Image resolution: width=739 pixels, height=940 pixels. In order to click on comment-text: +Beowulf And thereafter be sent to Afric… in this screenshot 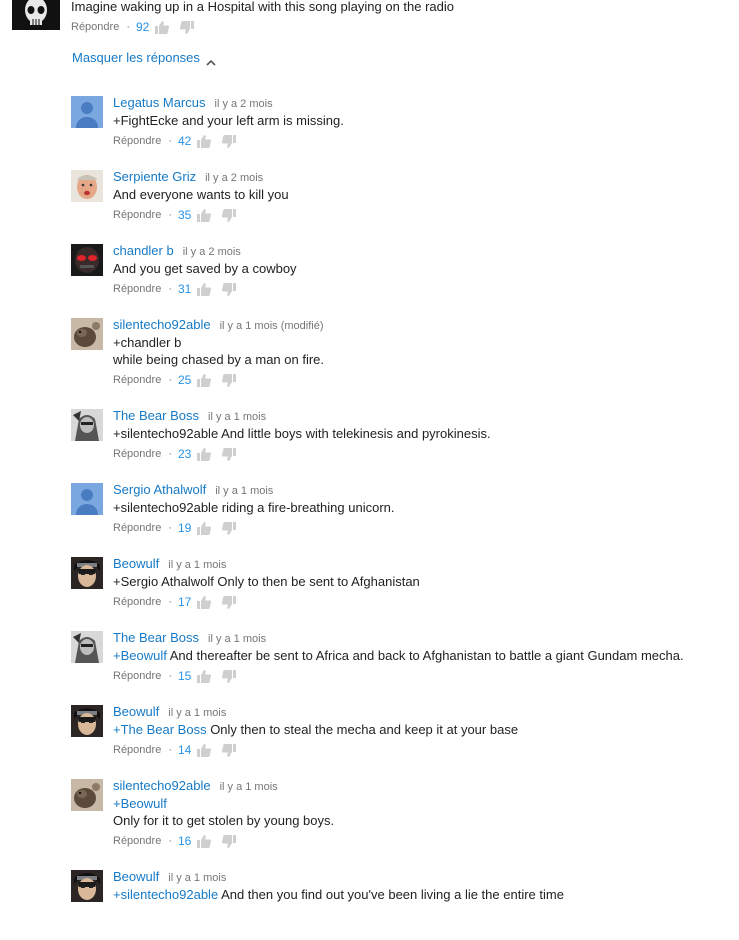, I will do `click(398, 655)`.